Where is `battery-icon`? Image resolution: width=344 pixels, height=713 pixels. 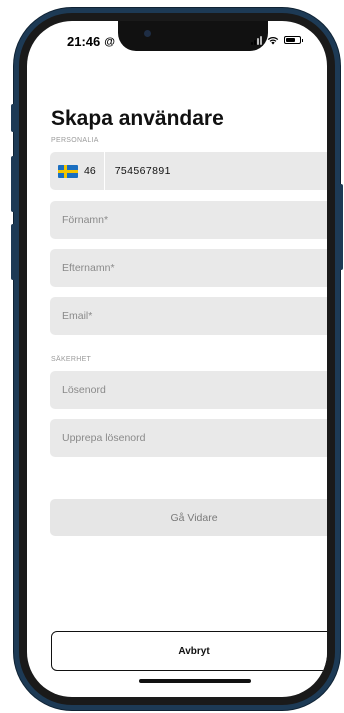
battery-icon is located at coordinates (293, 40).